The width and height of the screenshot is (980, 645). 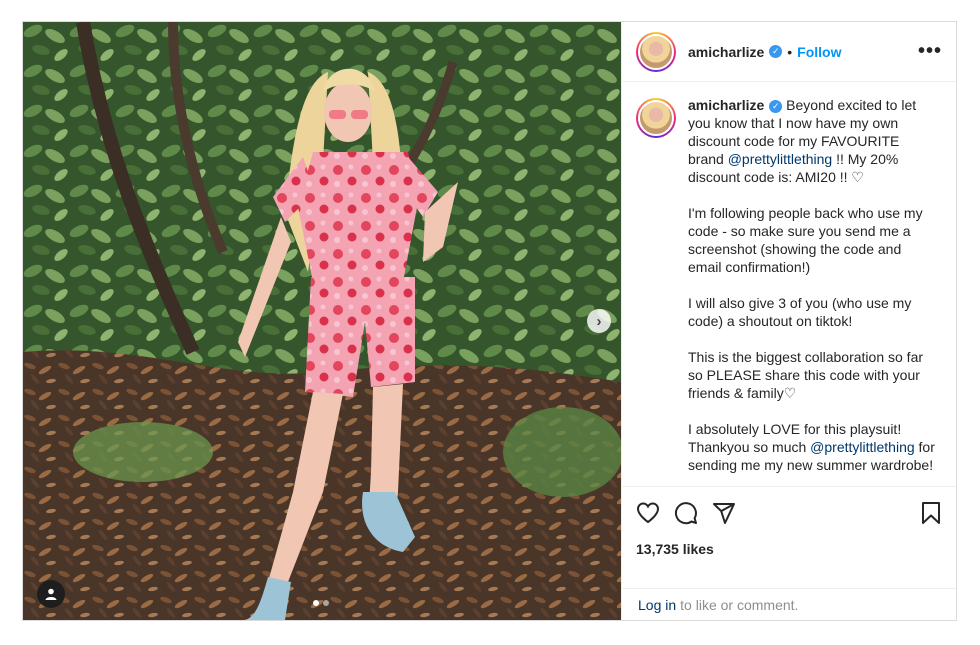 I want to click on action-icons, so click(x=789, y=513).